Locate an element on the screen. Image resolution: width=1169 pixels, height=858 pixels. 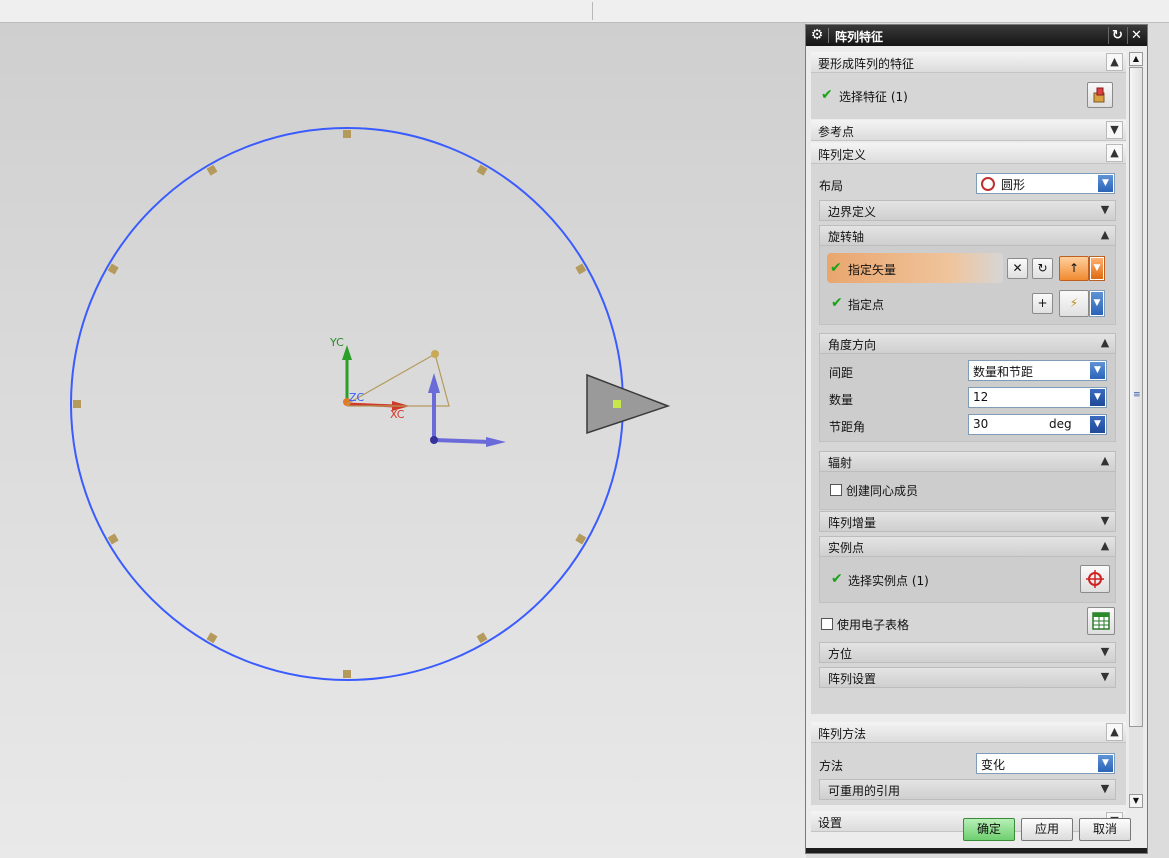
features-body: ✔ 选择特征 (1) is located at coordinates (968, 96).